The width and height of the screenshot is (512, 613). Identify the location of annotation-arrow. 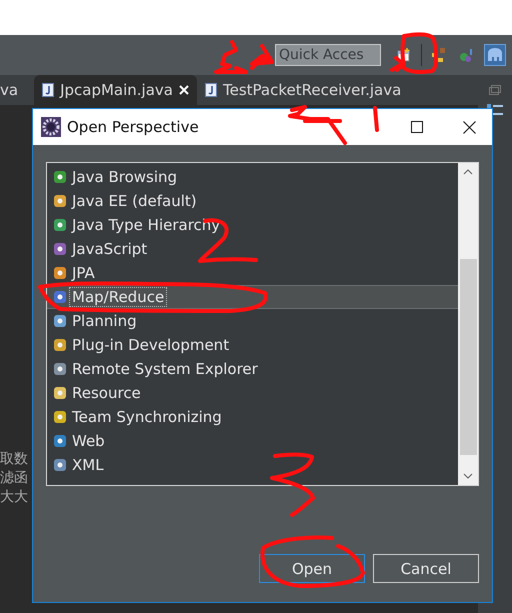
(397, 64).